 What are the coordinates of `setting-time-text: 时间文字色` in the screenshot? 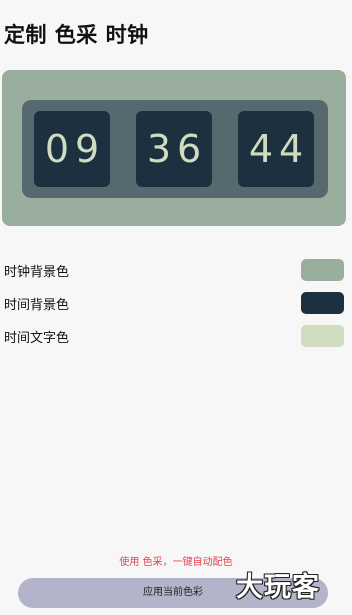 It's located at (176, 337).